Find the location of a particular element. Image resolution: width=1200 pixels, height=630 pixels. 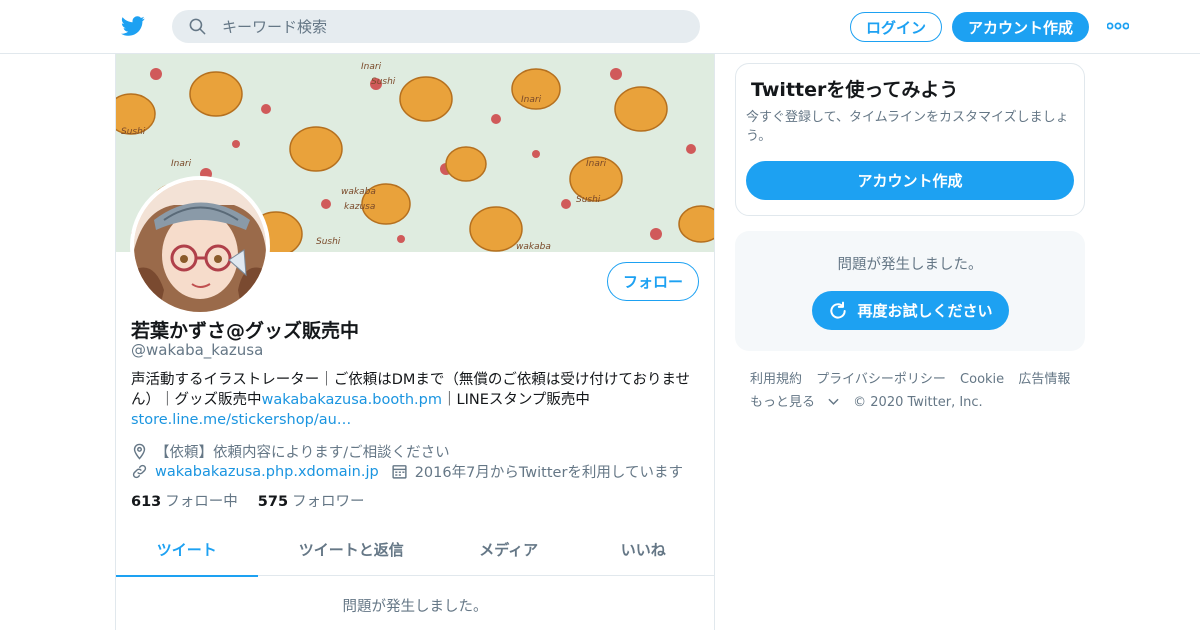

search-box is located at coordinates (436, 26).